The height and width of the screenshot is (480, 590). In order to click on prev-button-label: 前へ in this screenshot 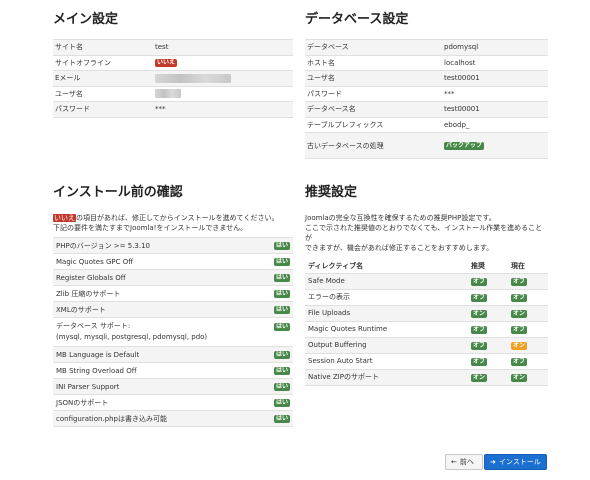, I will do `click(466, 462)`.